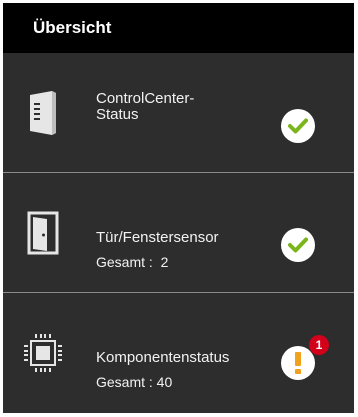 This screenshot has width=358, height=417. Describe the element at coordinates (178, 28) in the screenshot. I see `widget-header: Übersicht` at that location.